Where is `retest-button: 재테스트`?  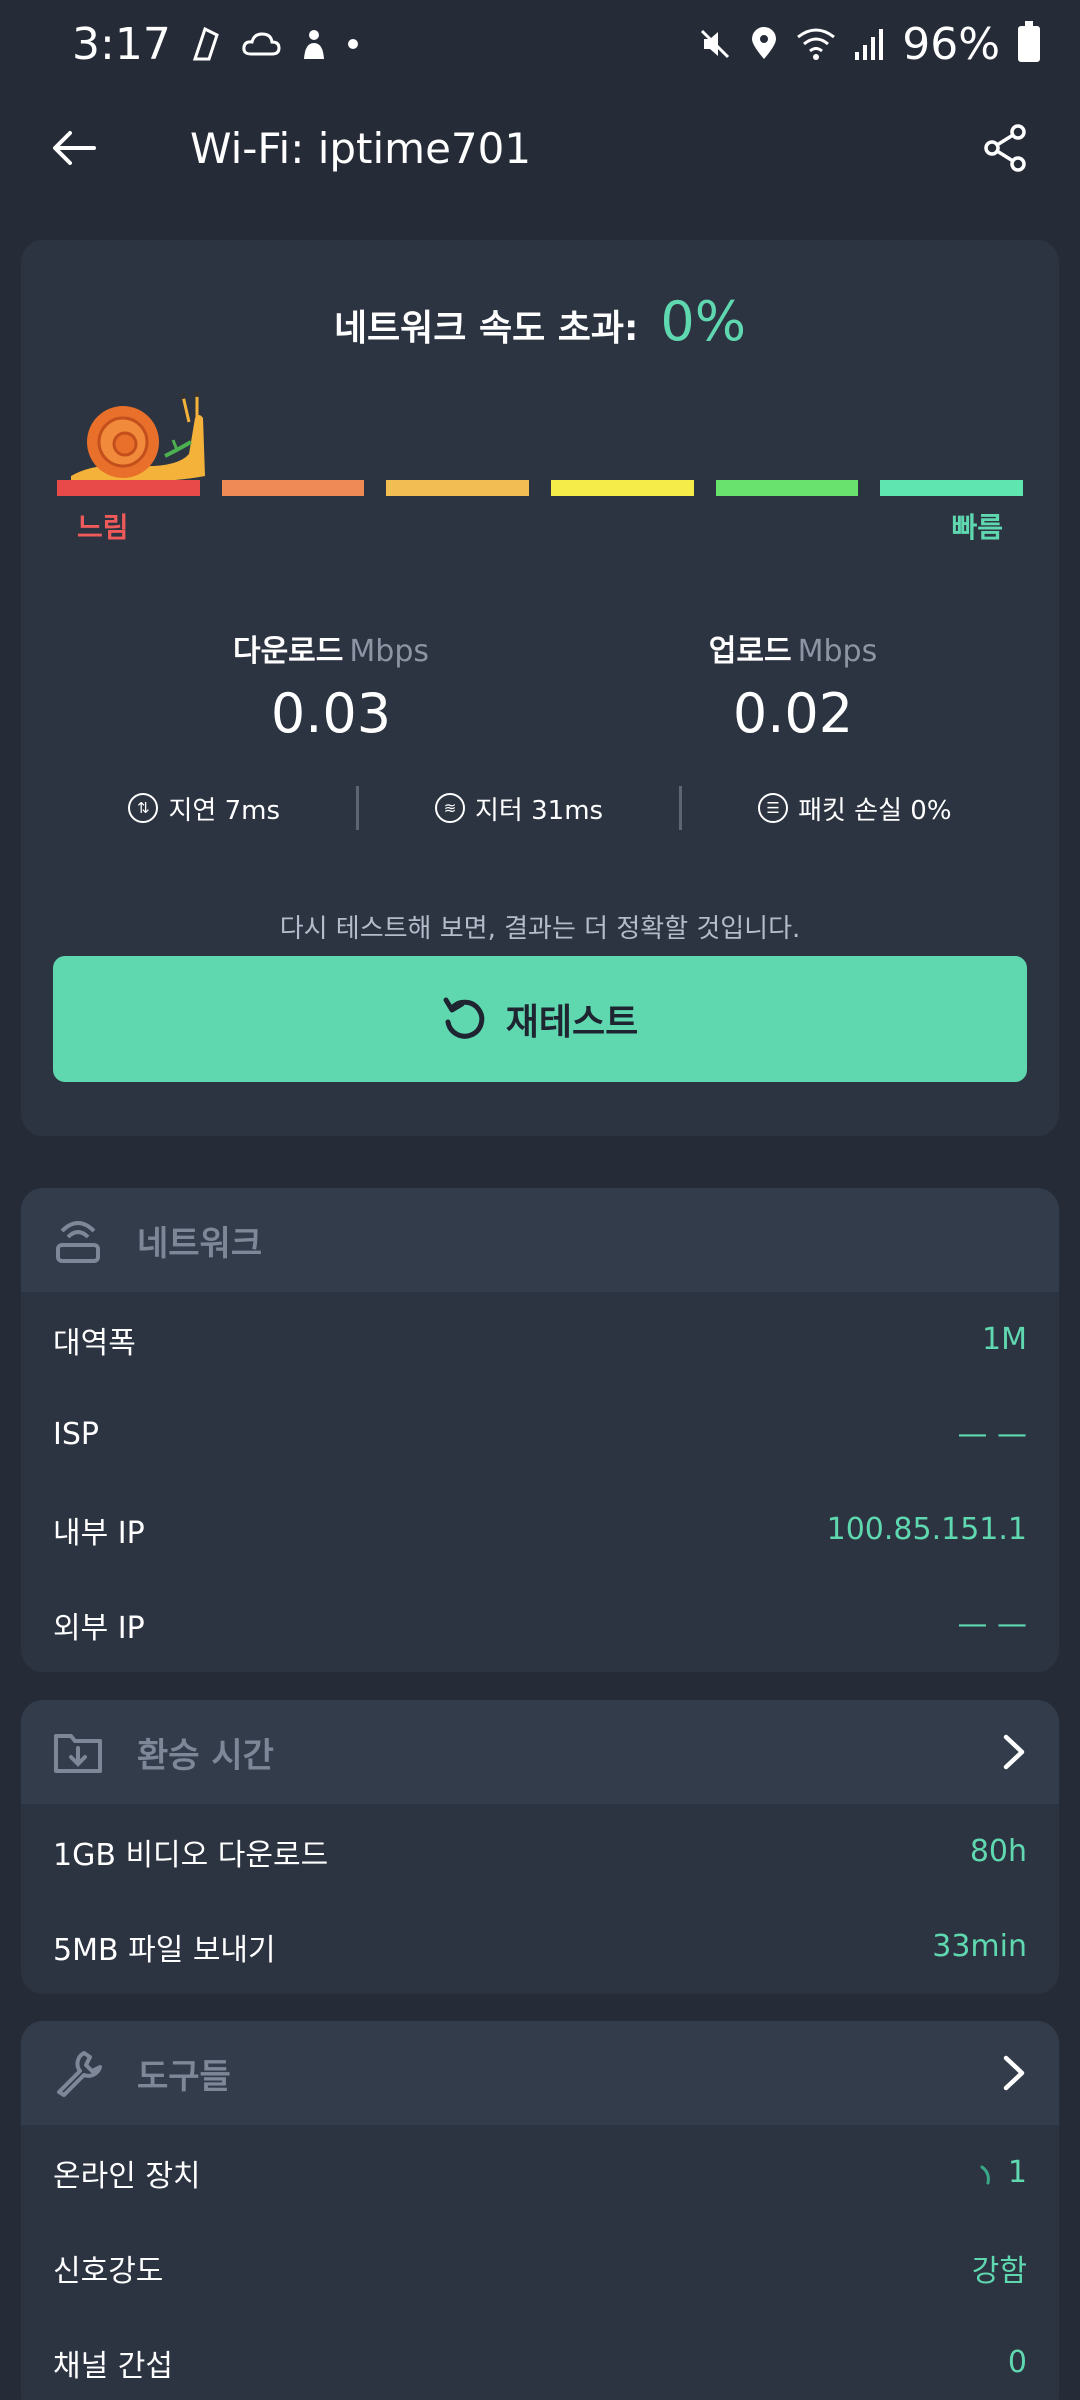 retest-button: 재테스트 is located at coordinates (540, 1019).